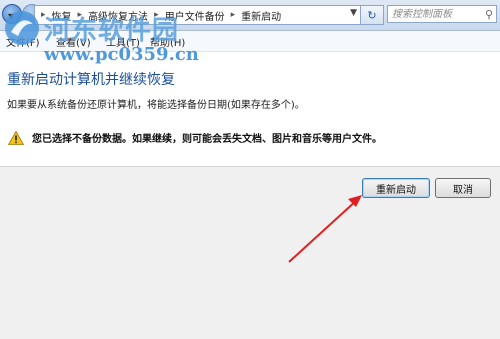 The height and width of the screenshot is (339, 500). I want to click on warning-icon, so click(16, 137).